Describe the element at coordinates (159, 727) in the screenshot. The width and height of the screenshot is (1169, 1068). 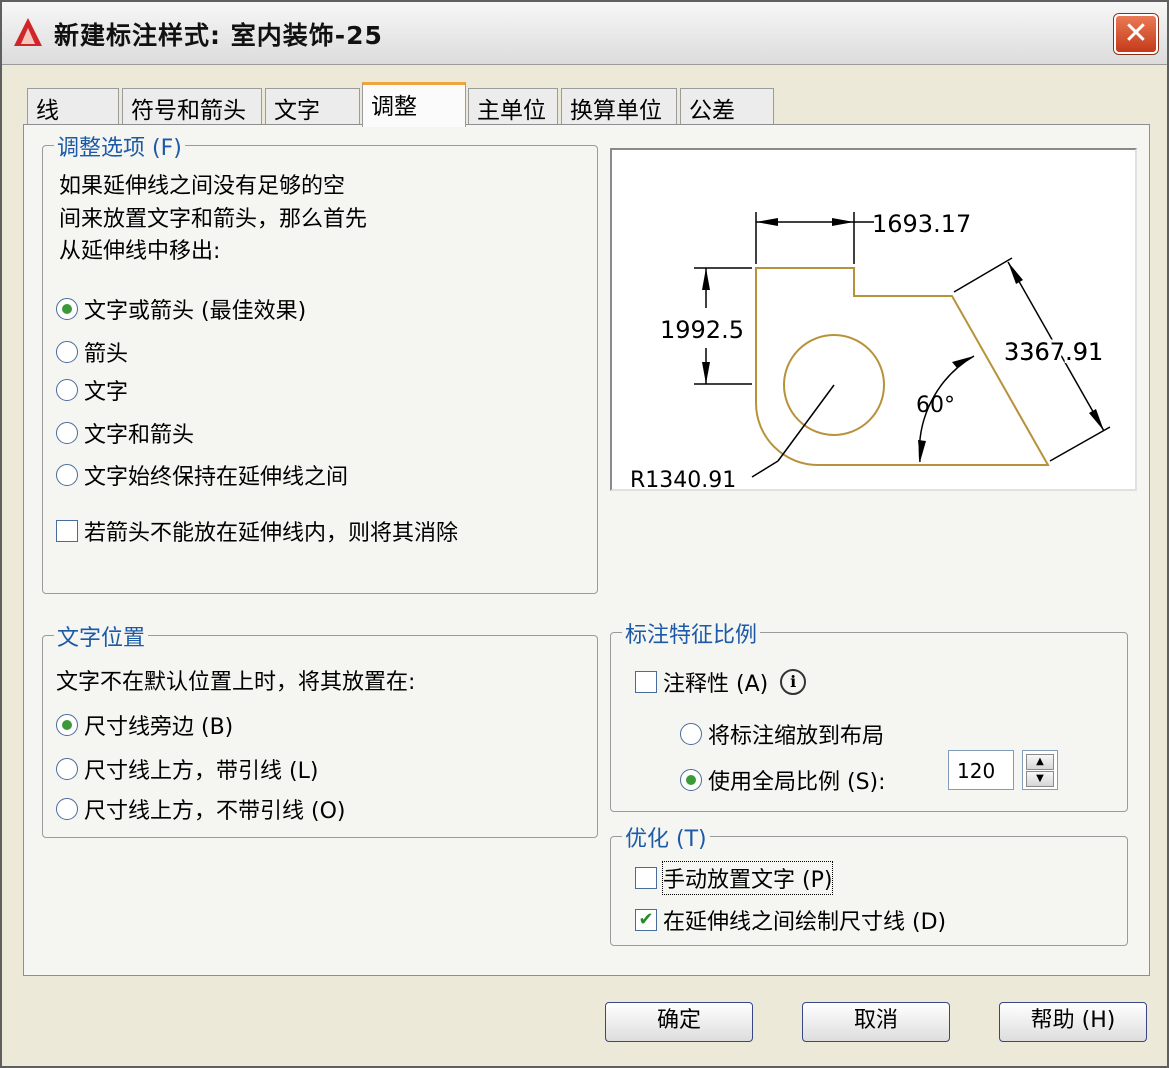
I see `radio-label: 尺寸线旁边 (B)` at that location.